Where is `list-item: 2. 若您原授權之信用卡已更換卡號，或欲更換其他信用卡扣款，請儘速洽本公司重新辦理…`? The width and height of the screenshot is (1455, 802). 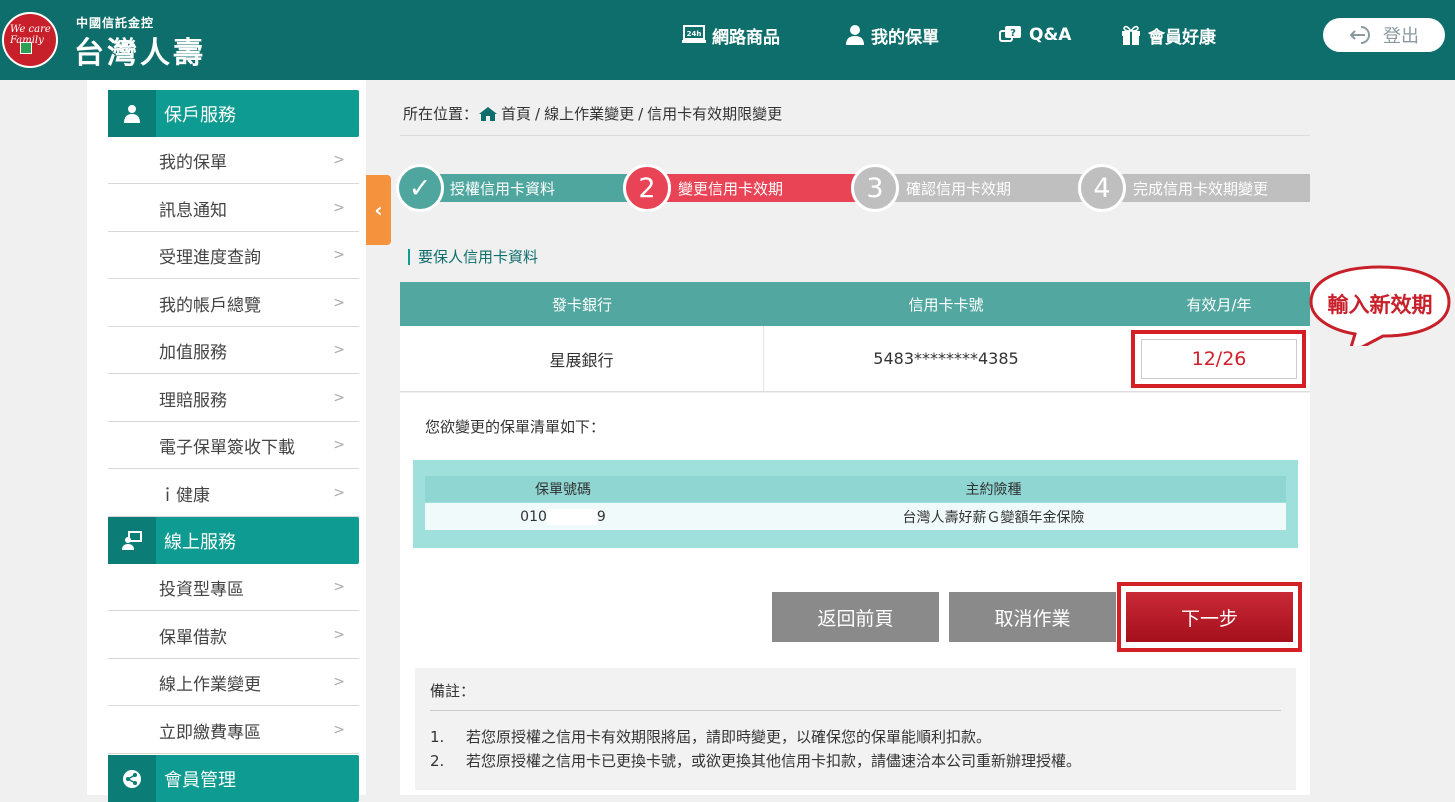 list-item: 2. 若您原授權之信用卡已更換卡號，或欲更換其他信用卡扣款，請儘速洽本公司重新辦理… is located at coordinates (855, 761).